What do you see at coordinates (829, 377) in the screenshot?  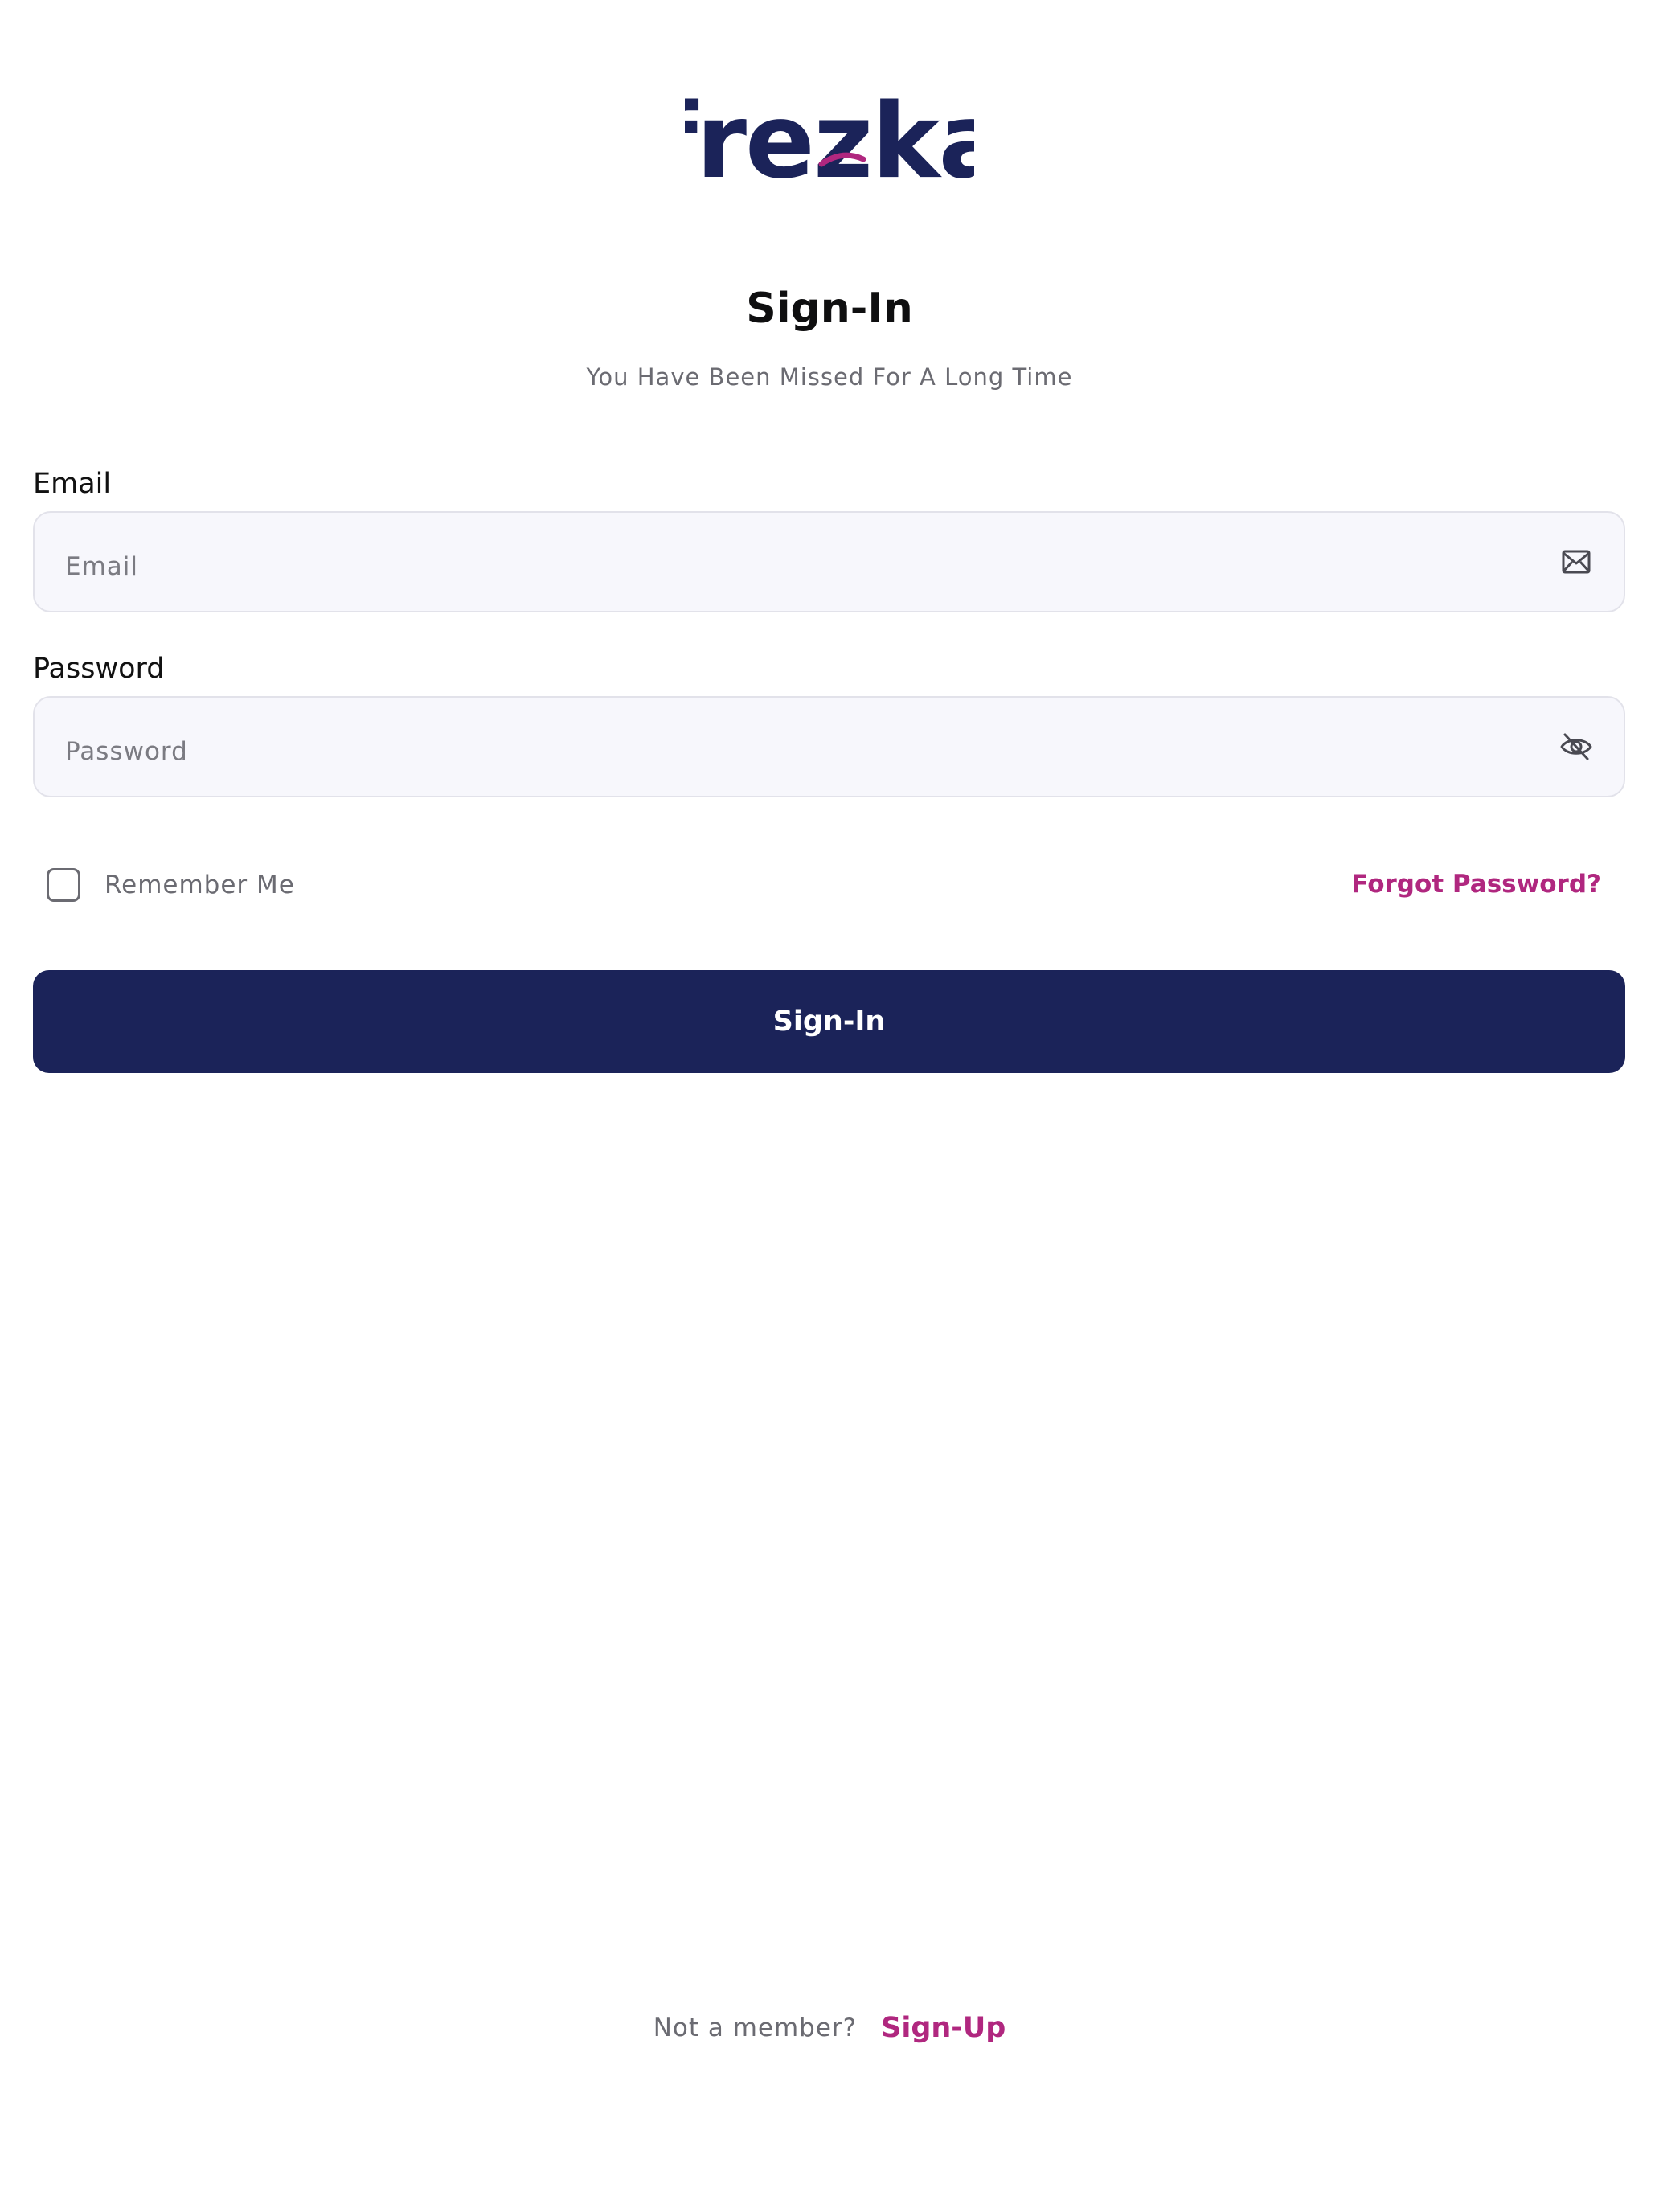 I see `page-subtitle: You Have Been Missed For A Long Time` at bounding box center [829, 377].